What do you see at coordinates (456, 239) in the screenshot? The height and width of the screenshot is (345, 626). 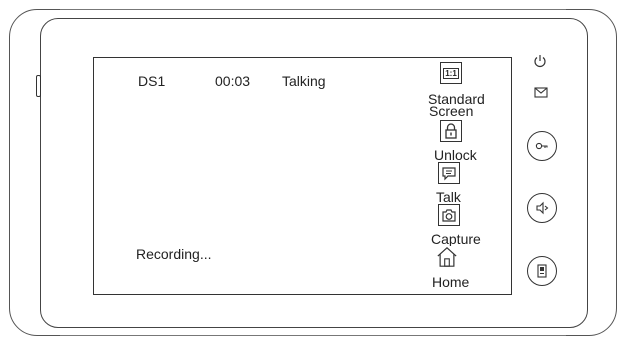 I see `capture-label: Capture` at bounding box center [456, 239].